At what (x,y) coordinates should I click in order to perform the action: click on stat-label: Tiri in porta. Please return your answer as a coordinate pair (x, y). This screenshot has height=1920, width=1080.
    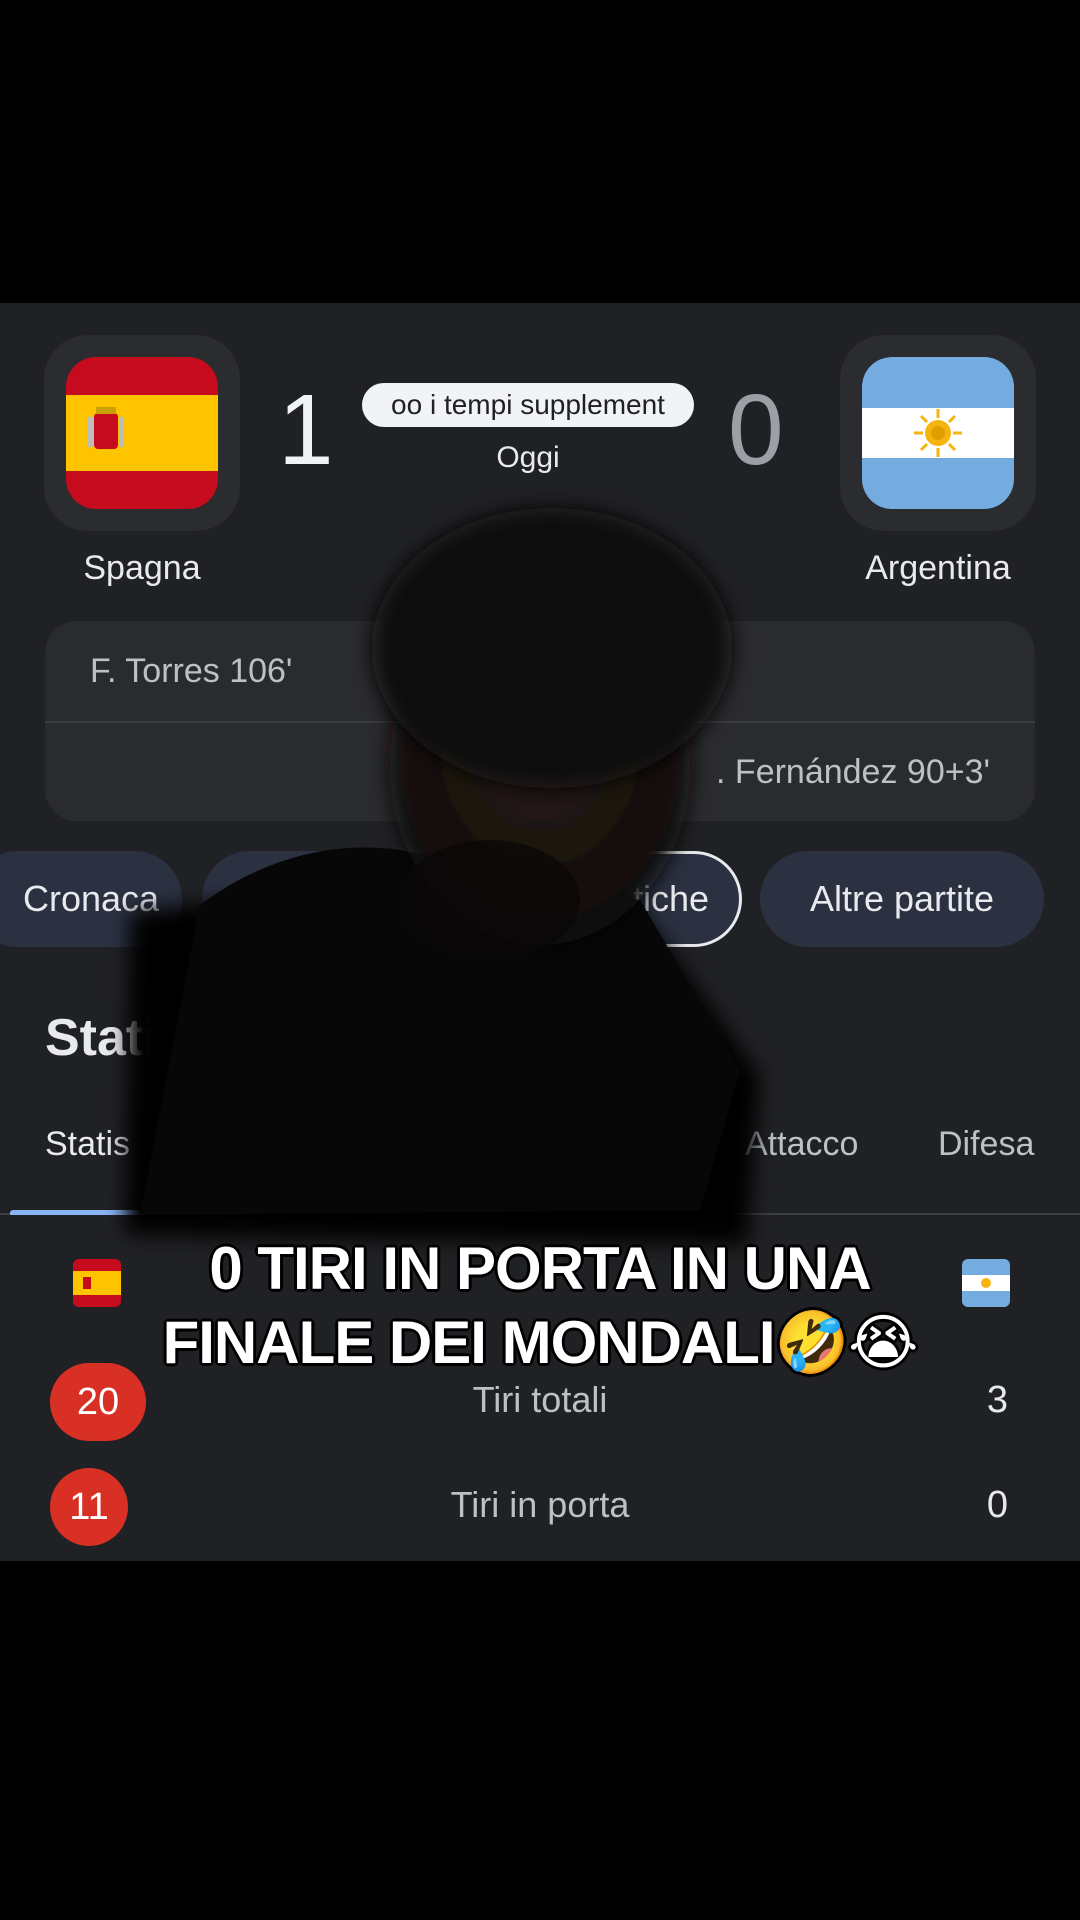
    Looking at the image, I should click on (540, 1504).